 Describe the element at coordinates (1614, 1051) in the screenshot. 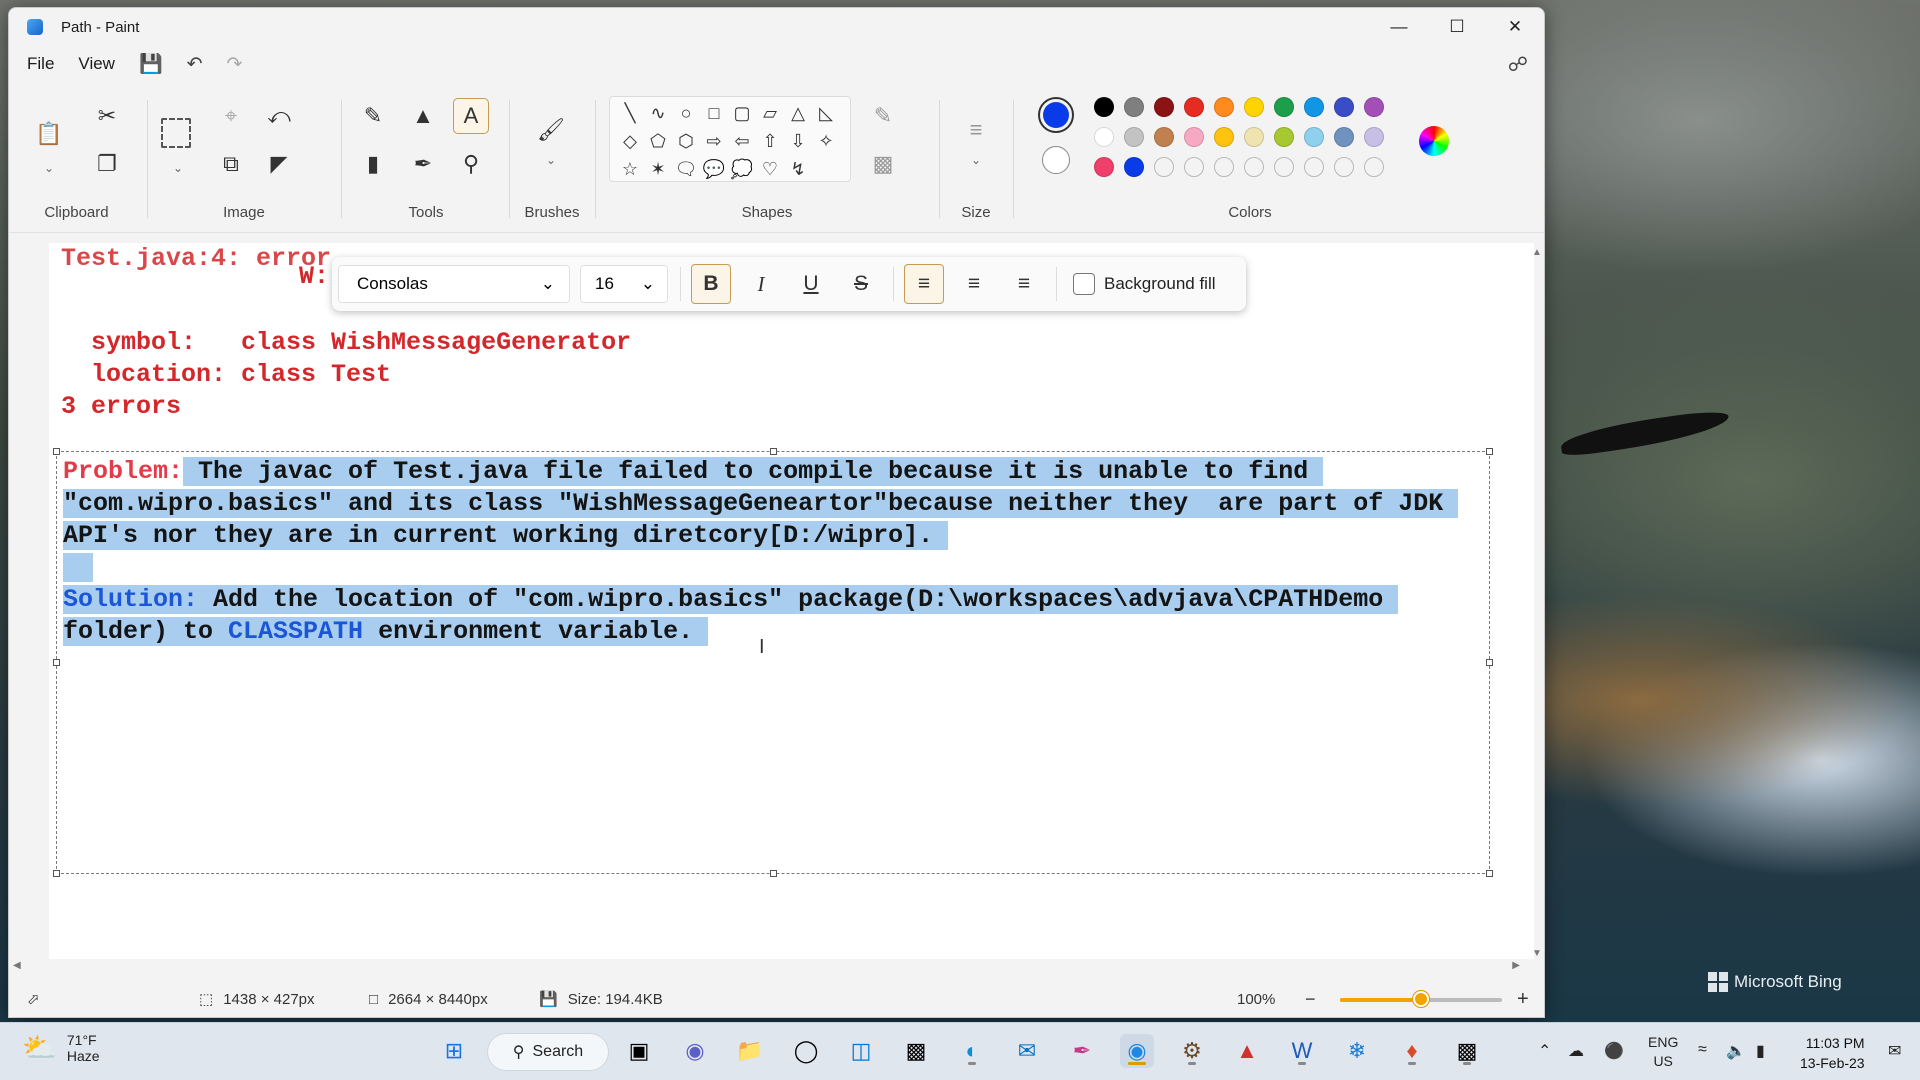

I see `microphone-icon: ⚫` at that location.